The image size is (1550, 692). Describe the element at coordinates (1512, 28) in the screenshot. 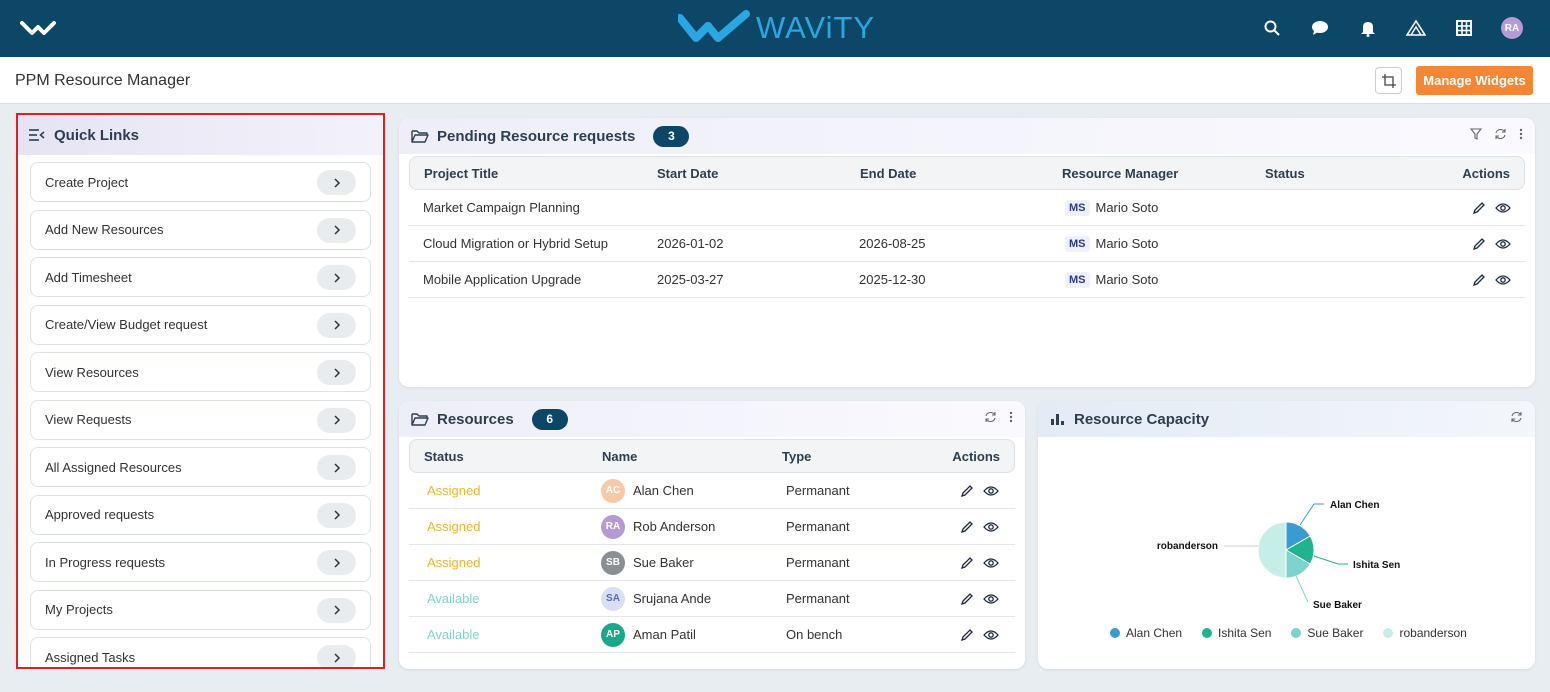

I see `user-avatar: RA` at that location.